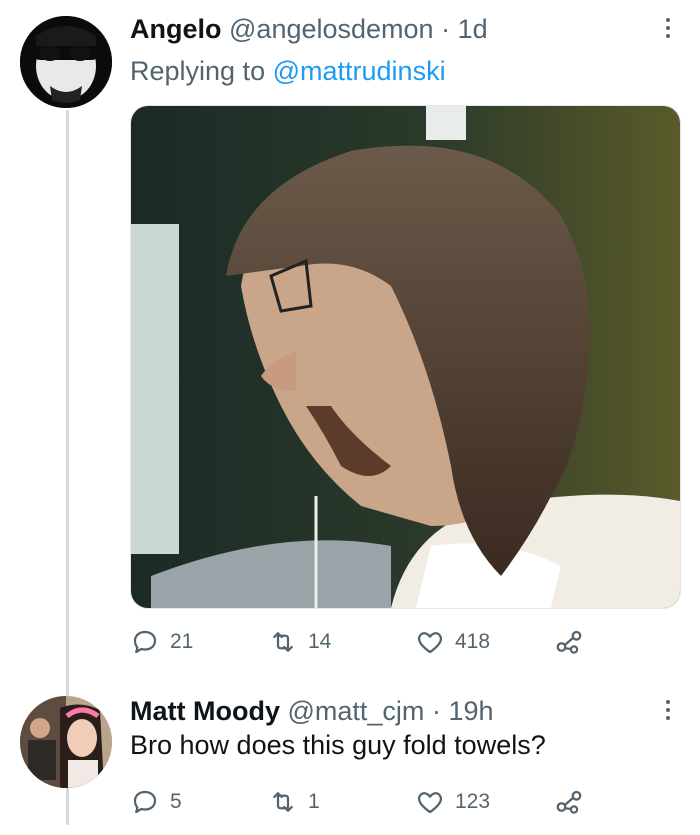 The width and height of the screenshot is (700, 835). I want to click on like-button: 418, so click(452, 642).